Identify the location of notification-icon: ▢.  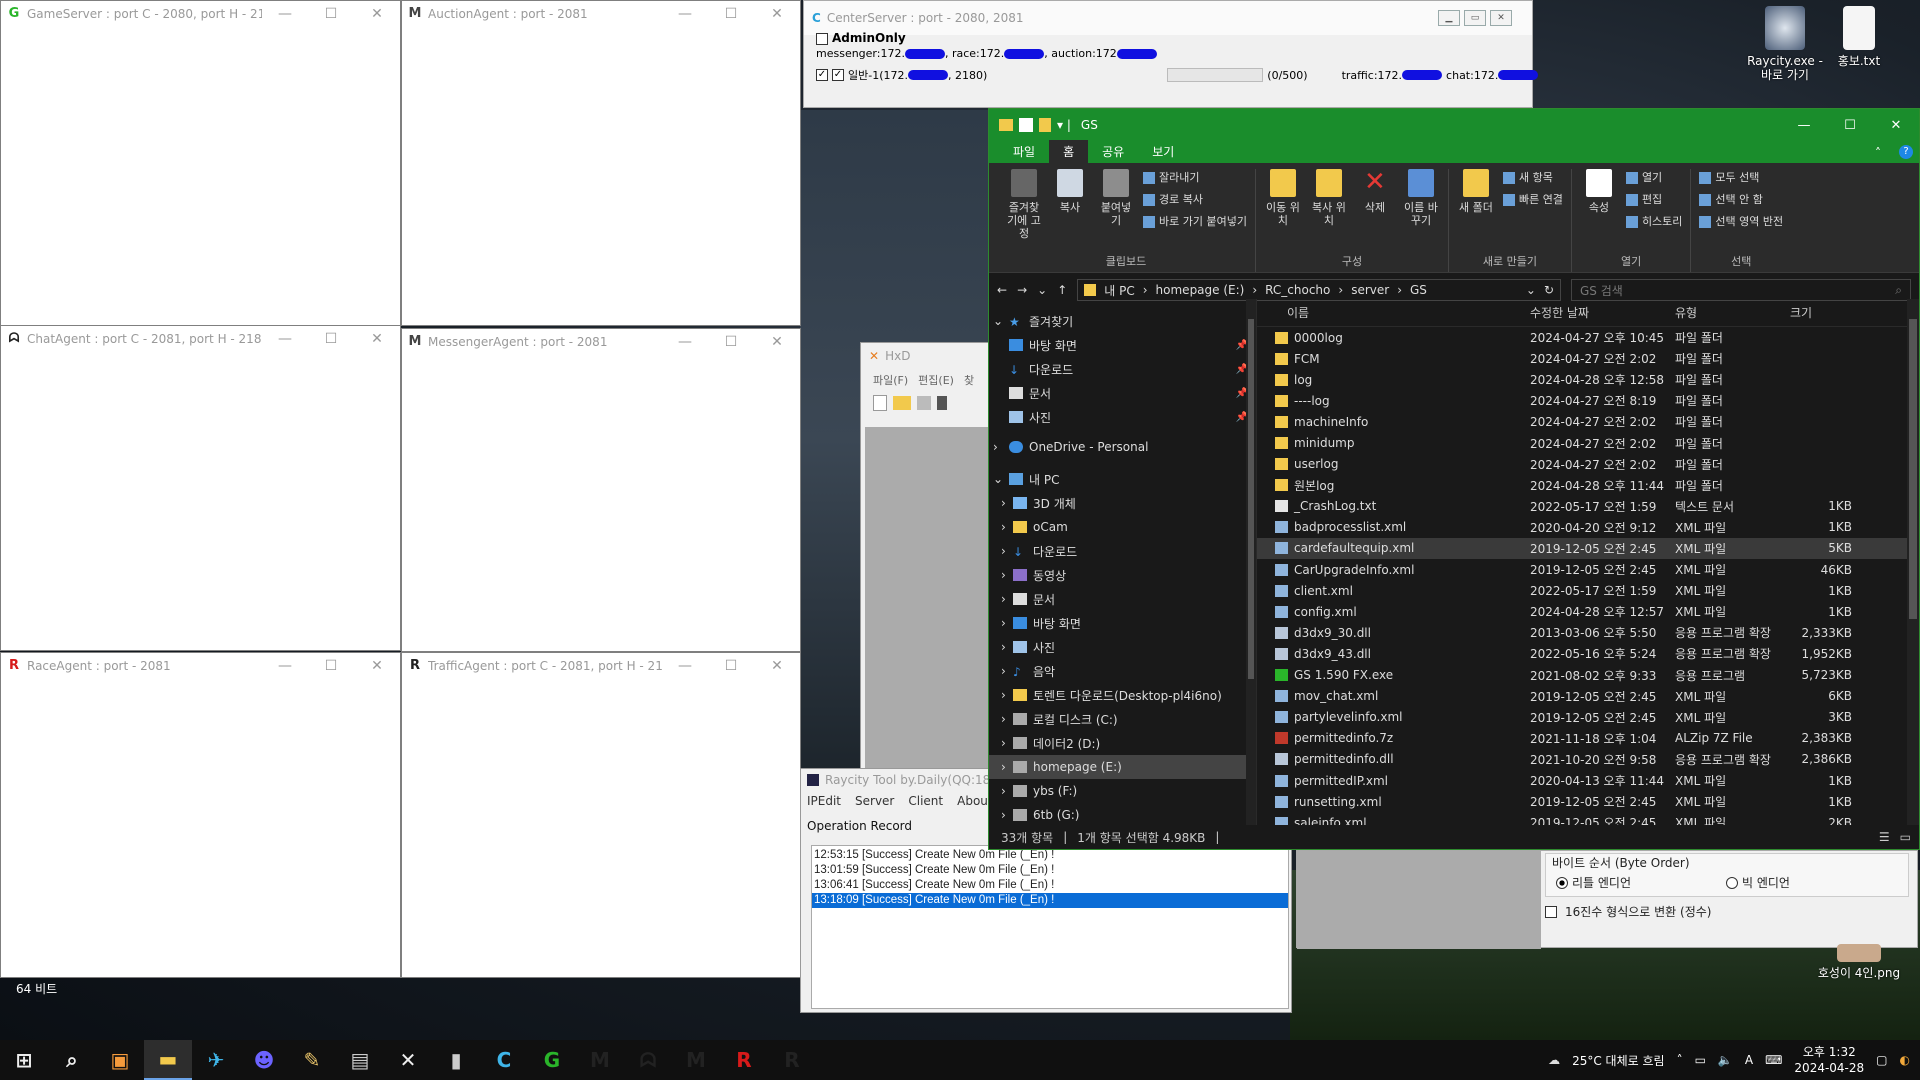
(1881, 1060).